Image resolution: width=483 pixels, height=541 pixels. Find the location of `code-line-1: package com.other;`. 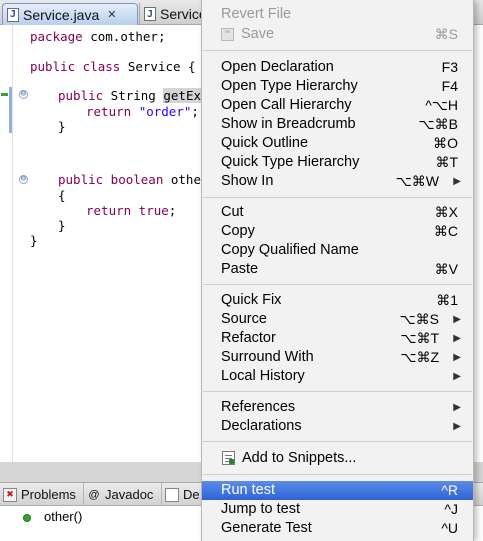

code-line-1: package com.other; is located at coordinates (98, 36).